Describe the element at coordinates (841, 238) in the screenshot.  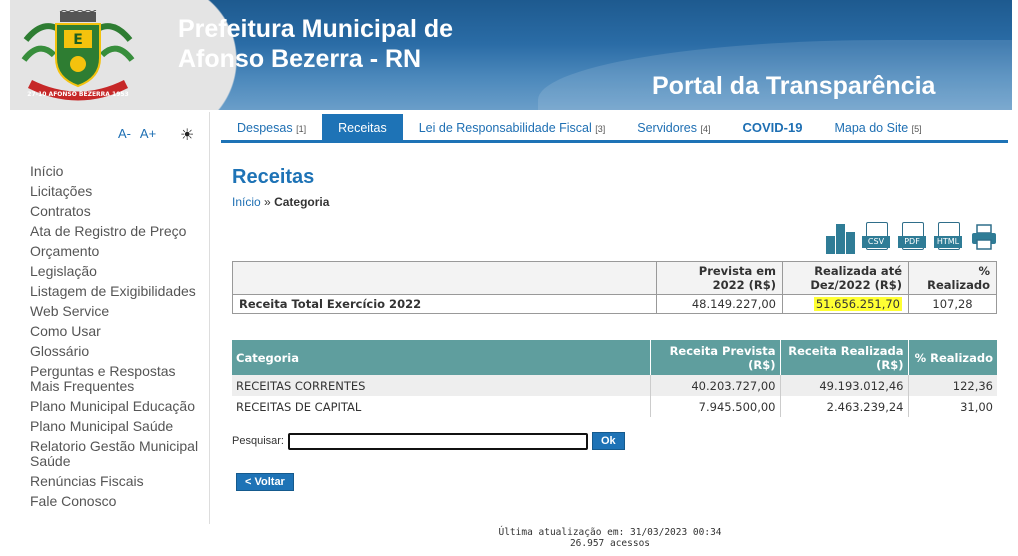
I see `chart-icon` at that location.